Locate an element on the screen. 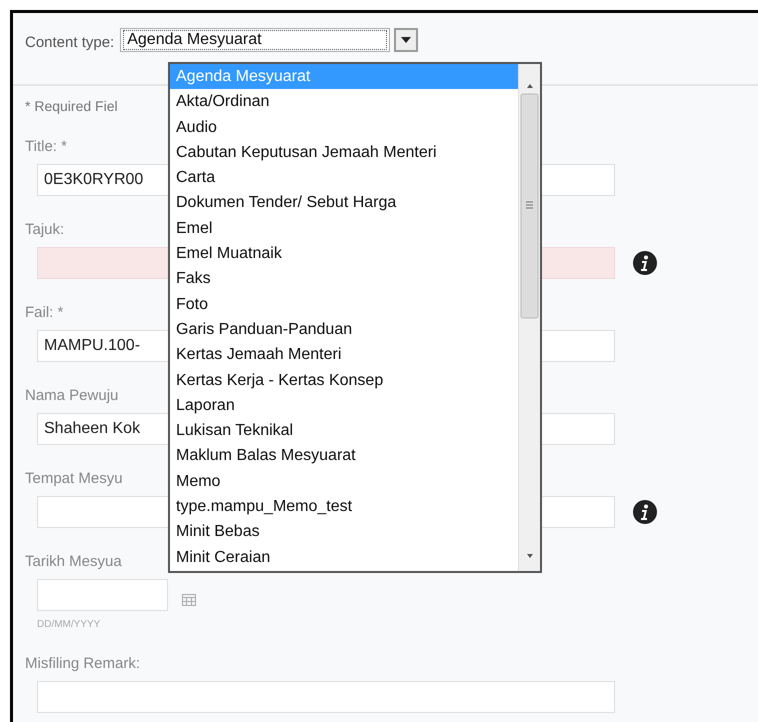 The image size is (758, 722). content-type-label: Content type: is located at coordinates (69, 43).